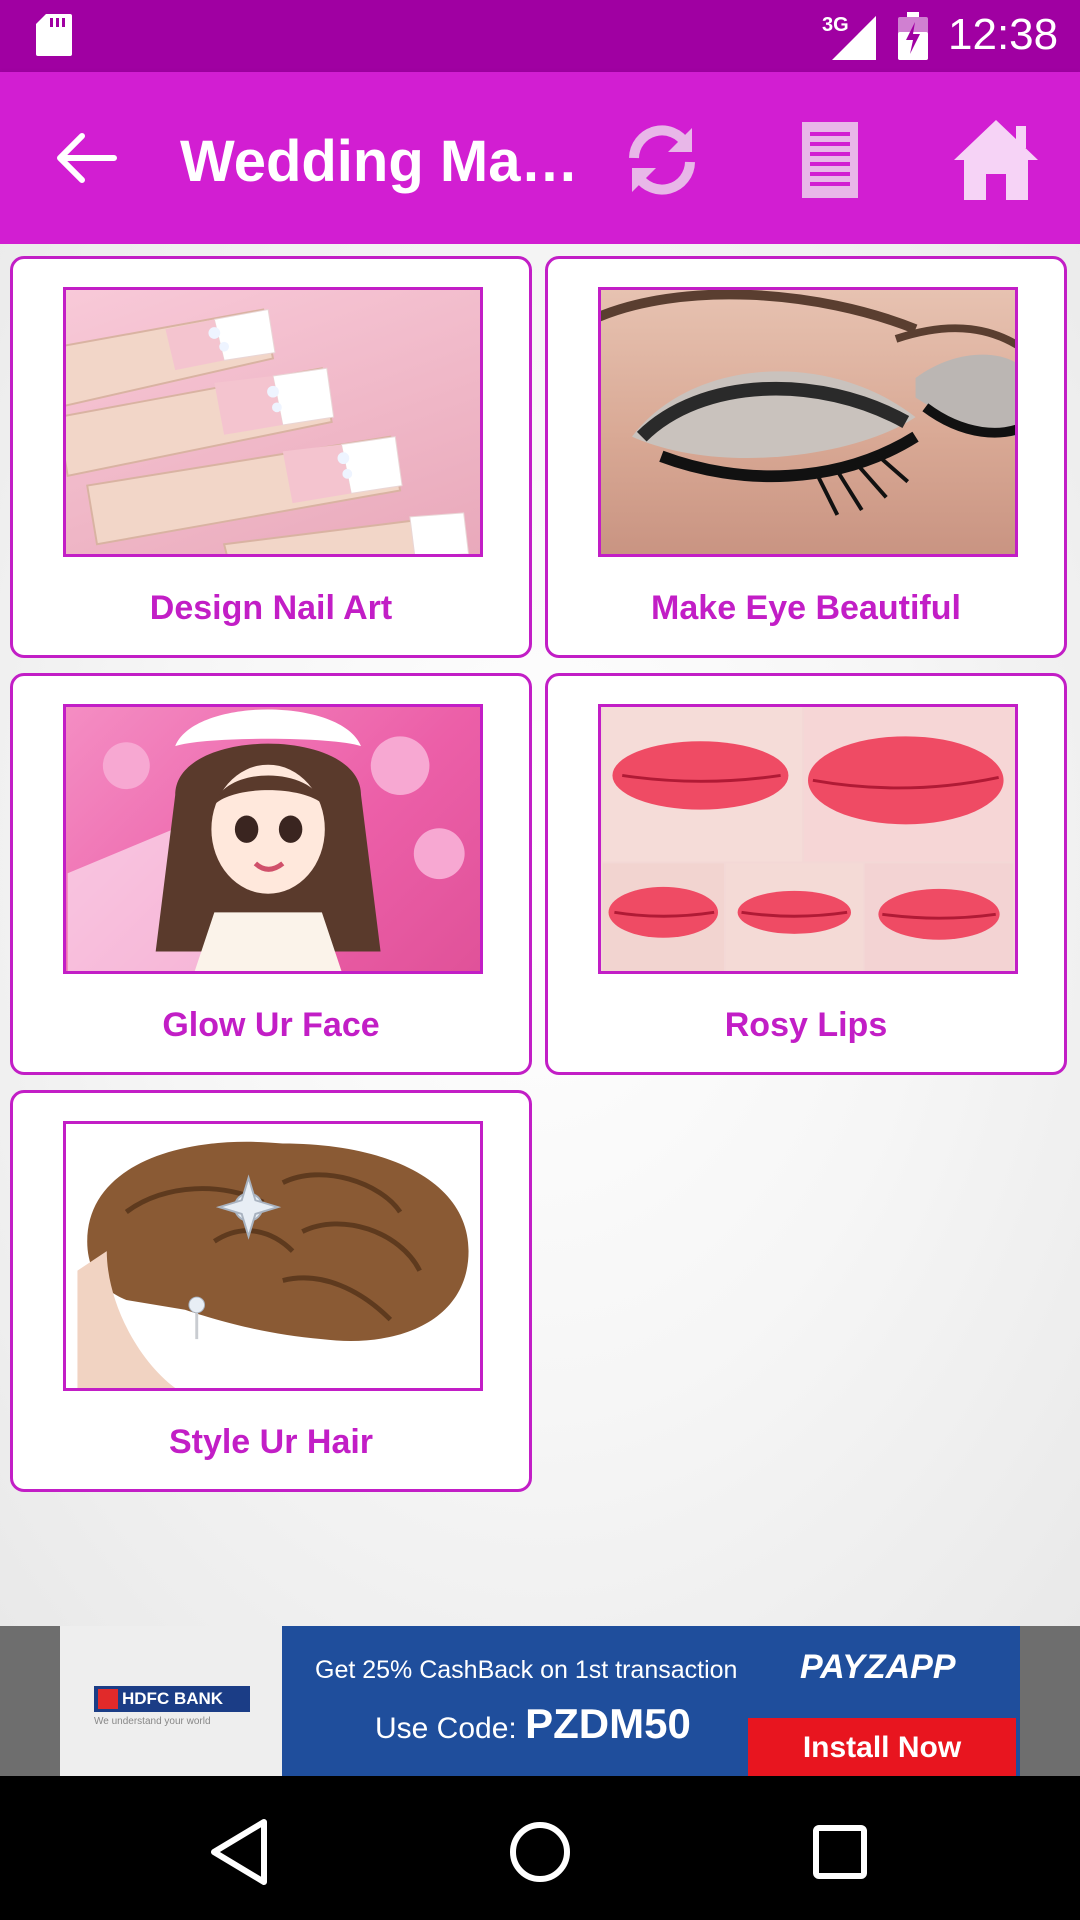 This screenshot has width=1080, height=1920. Describe the element at coordinates (540, 1852) in the screenshot. I see `home-circle-icon` at that location.